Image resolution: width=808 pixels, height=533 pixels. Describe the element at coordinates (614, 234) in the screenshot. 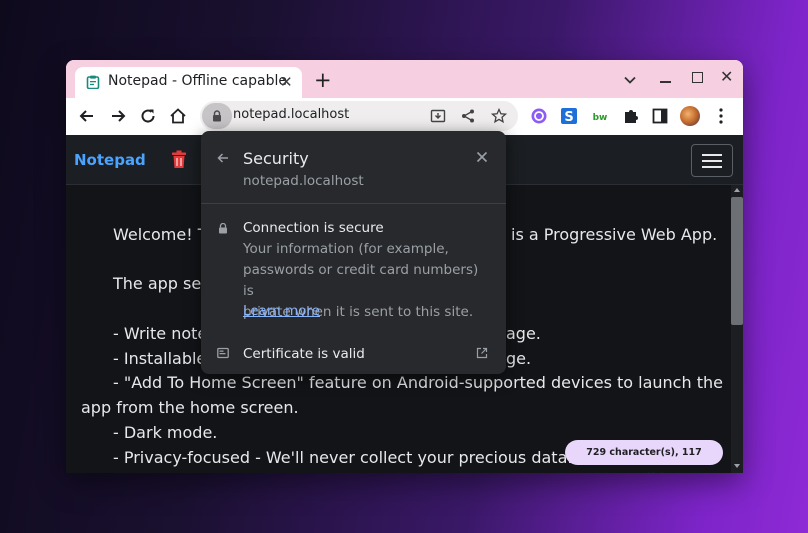

I see `editor-line: is a Progressive Web App.` at that location.